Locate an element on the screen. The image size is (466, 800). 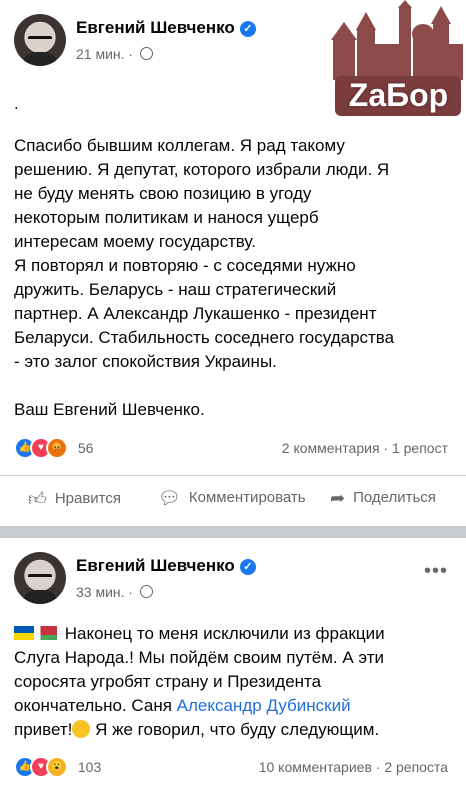
logo-text: ZаБор is located at coordinates (398, 95).